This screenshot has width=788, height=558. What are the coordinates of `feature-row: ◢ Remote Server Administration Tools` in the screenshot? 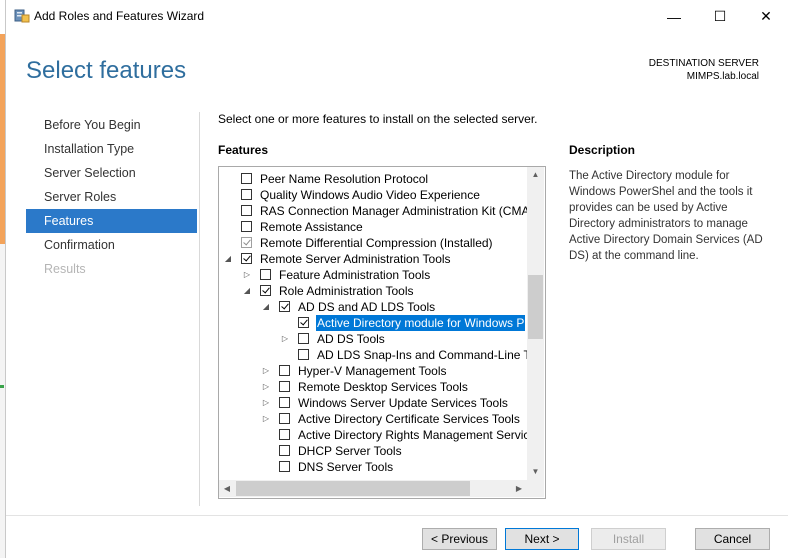 It's located at (373, 259).